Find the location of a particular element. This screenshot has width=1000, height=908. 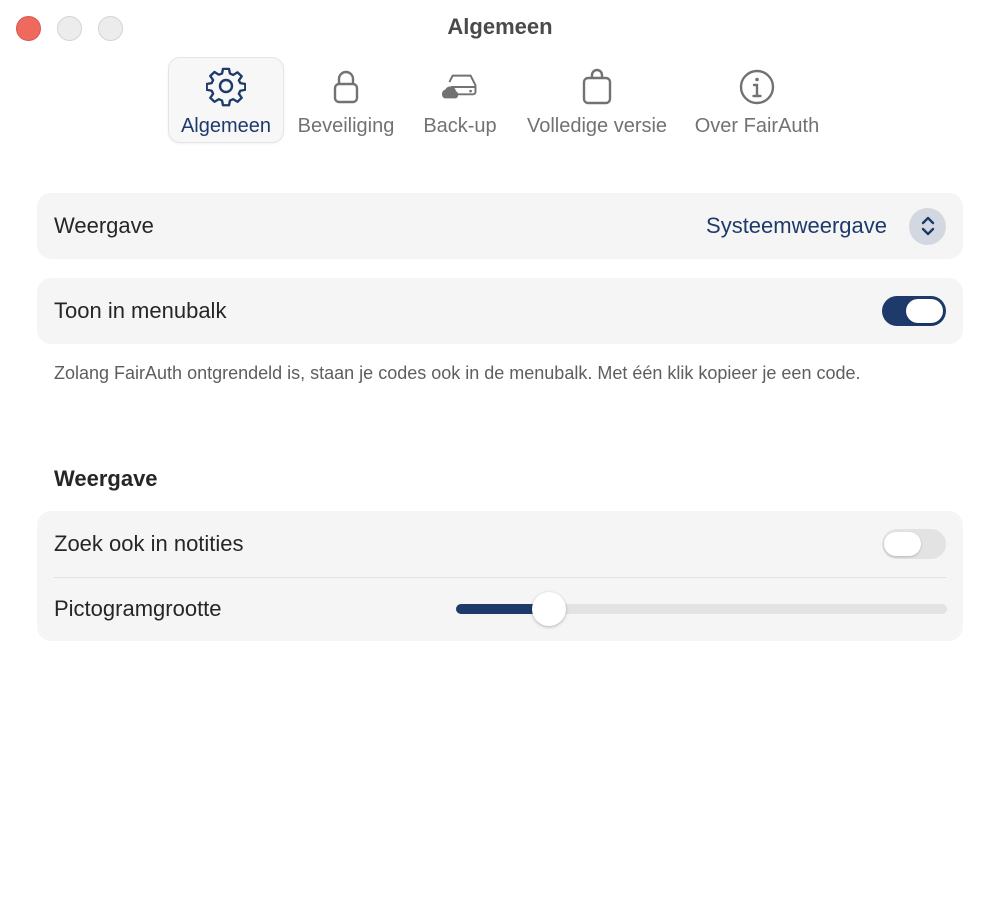

tab-beveiliging: Beveiliging is located at coordinates (346, 100).